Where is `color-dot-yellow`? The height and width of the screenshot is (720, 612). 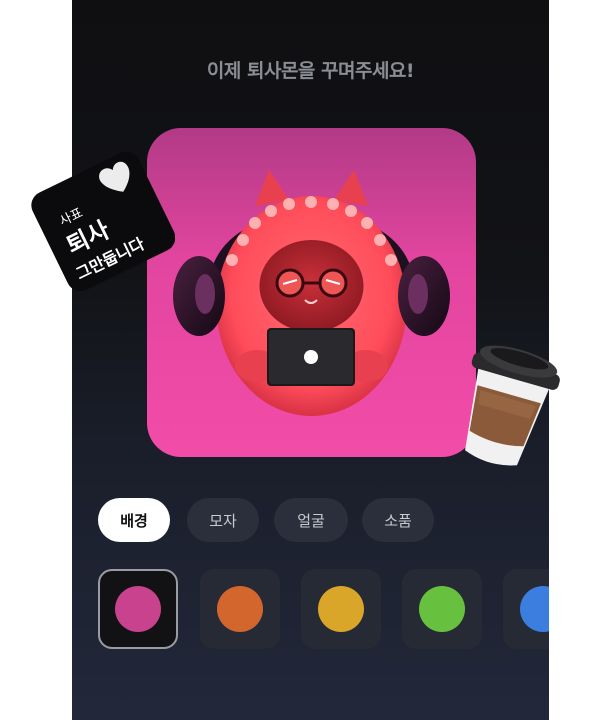
color-dot-yellow is located at coordinates (341, 609).